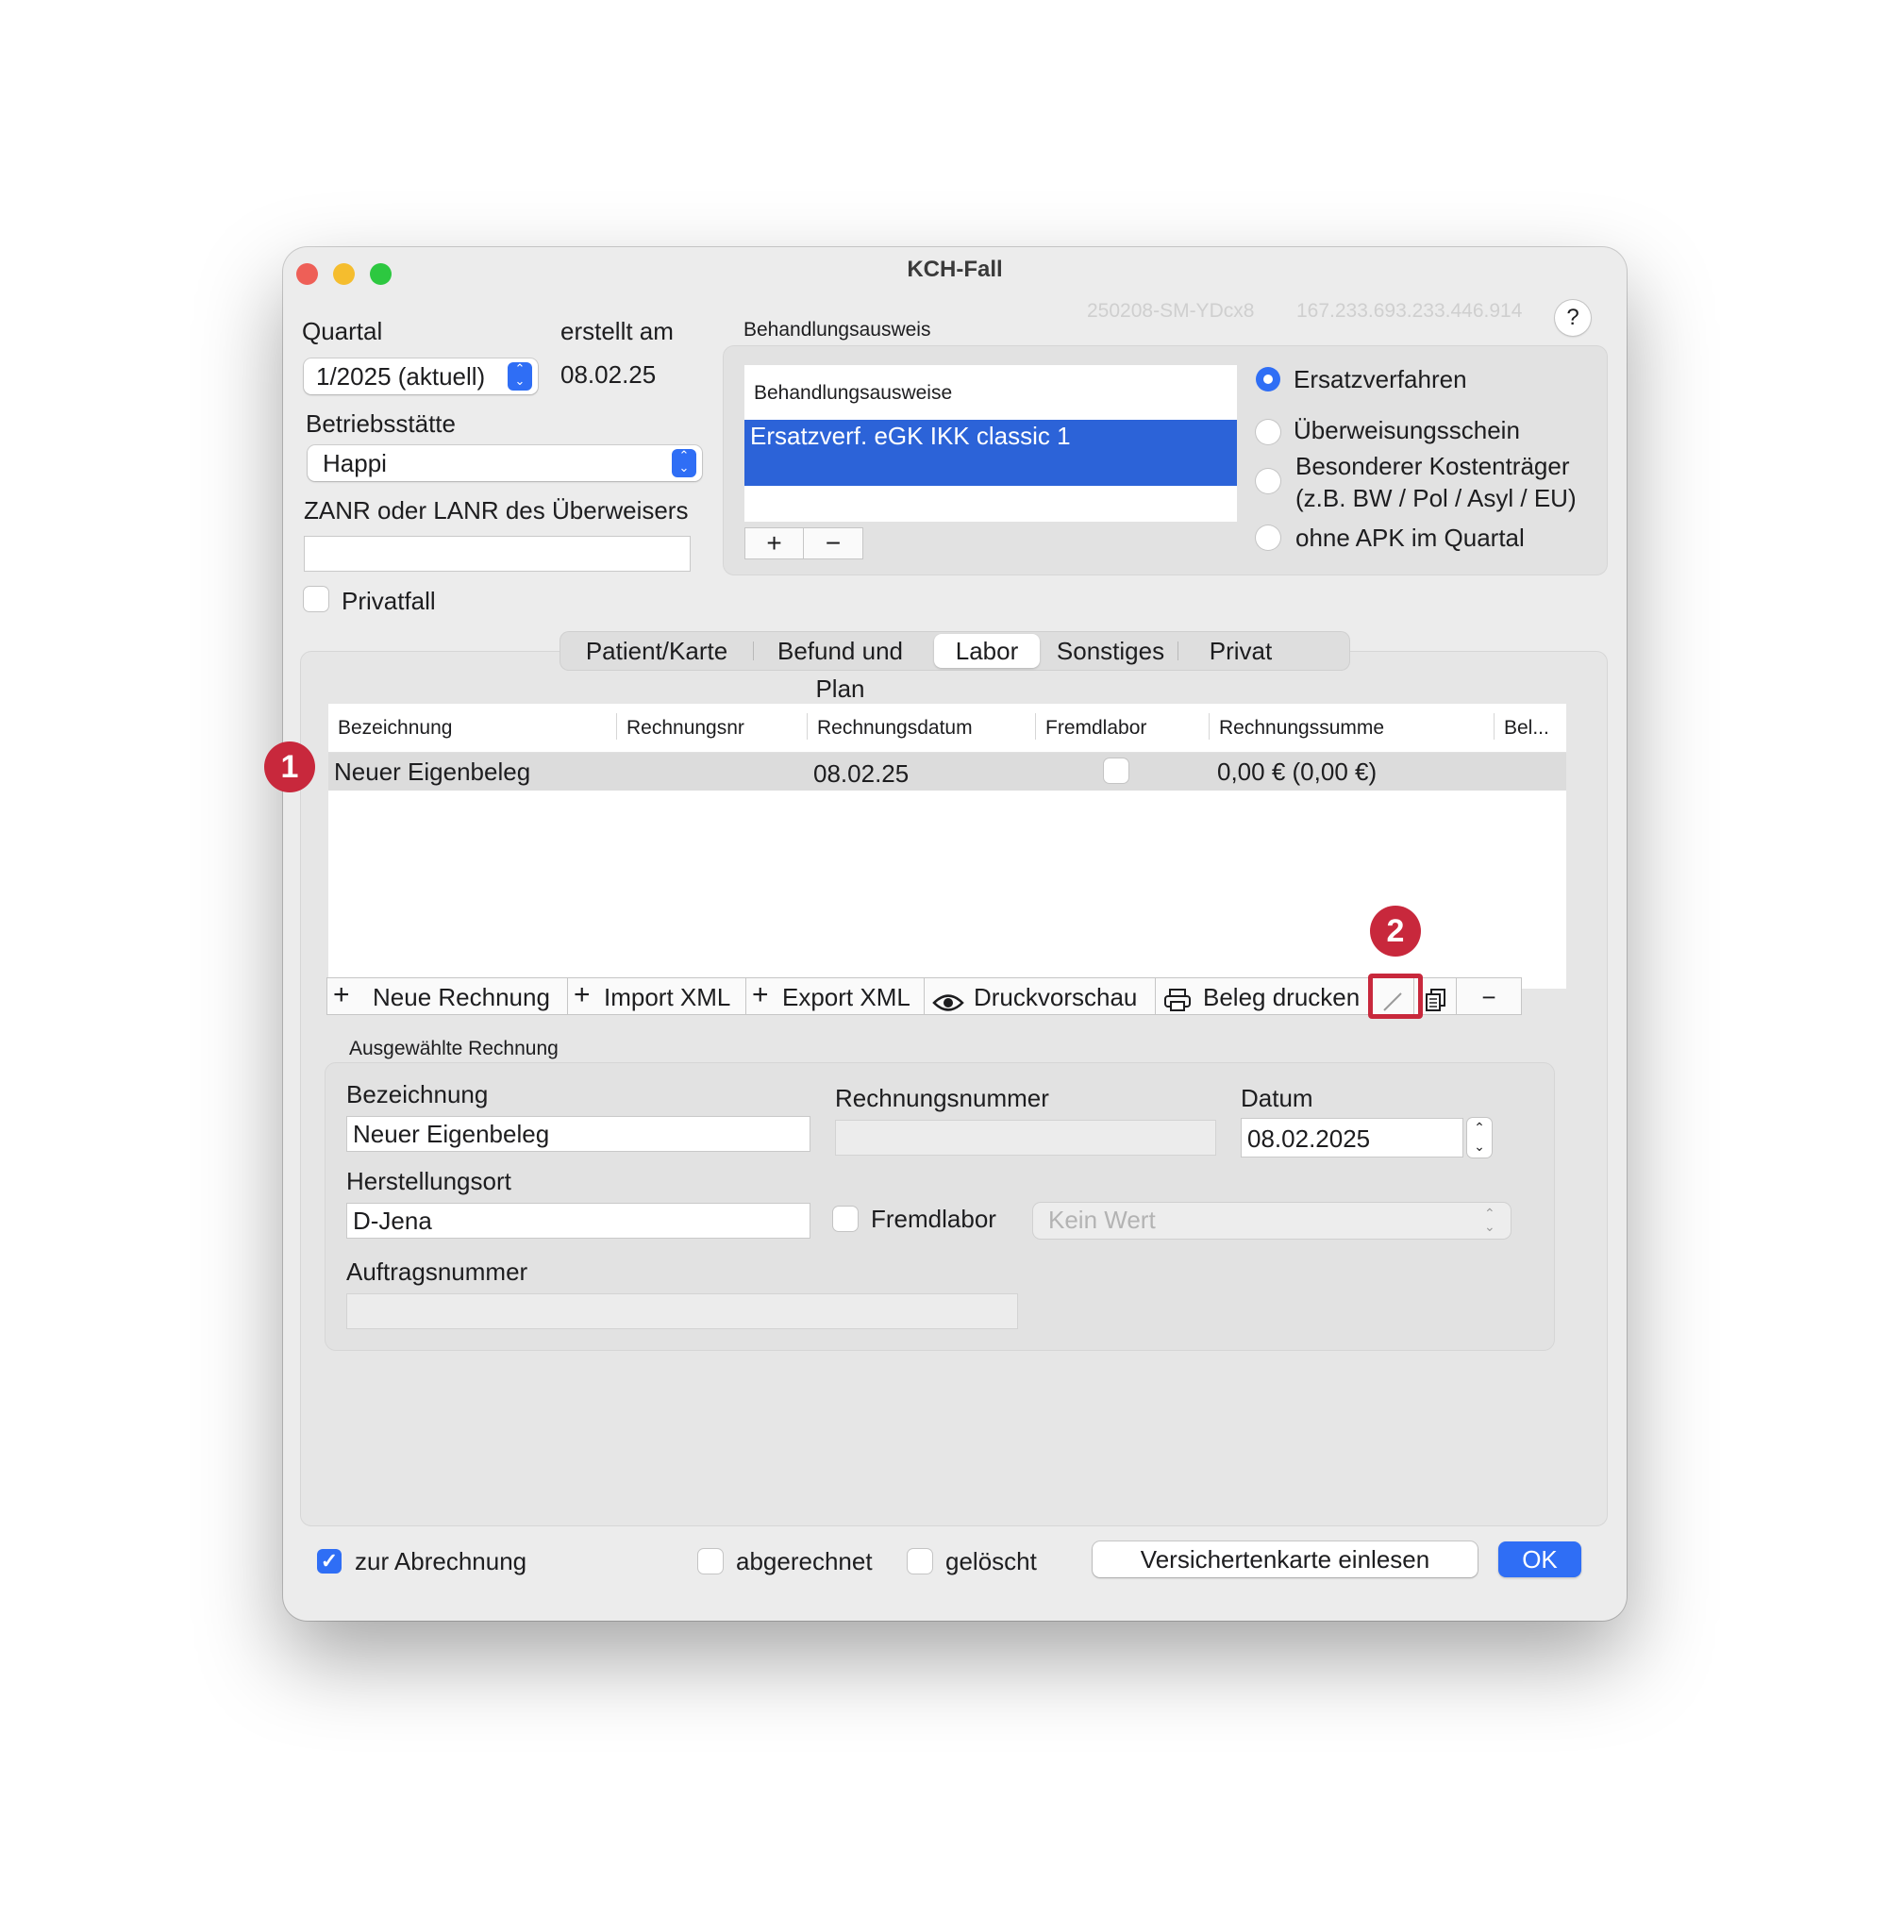 The width and height of the screenshot is (1904, 1932). What do you see at coordinates (498, 554) in the screenshot?
I see `zanr-input` at bounding box center [498, 554].